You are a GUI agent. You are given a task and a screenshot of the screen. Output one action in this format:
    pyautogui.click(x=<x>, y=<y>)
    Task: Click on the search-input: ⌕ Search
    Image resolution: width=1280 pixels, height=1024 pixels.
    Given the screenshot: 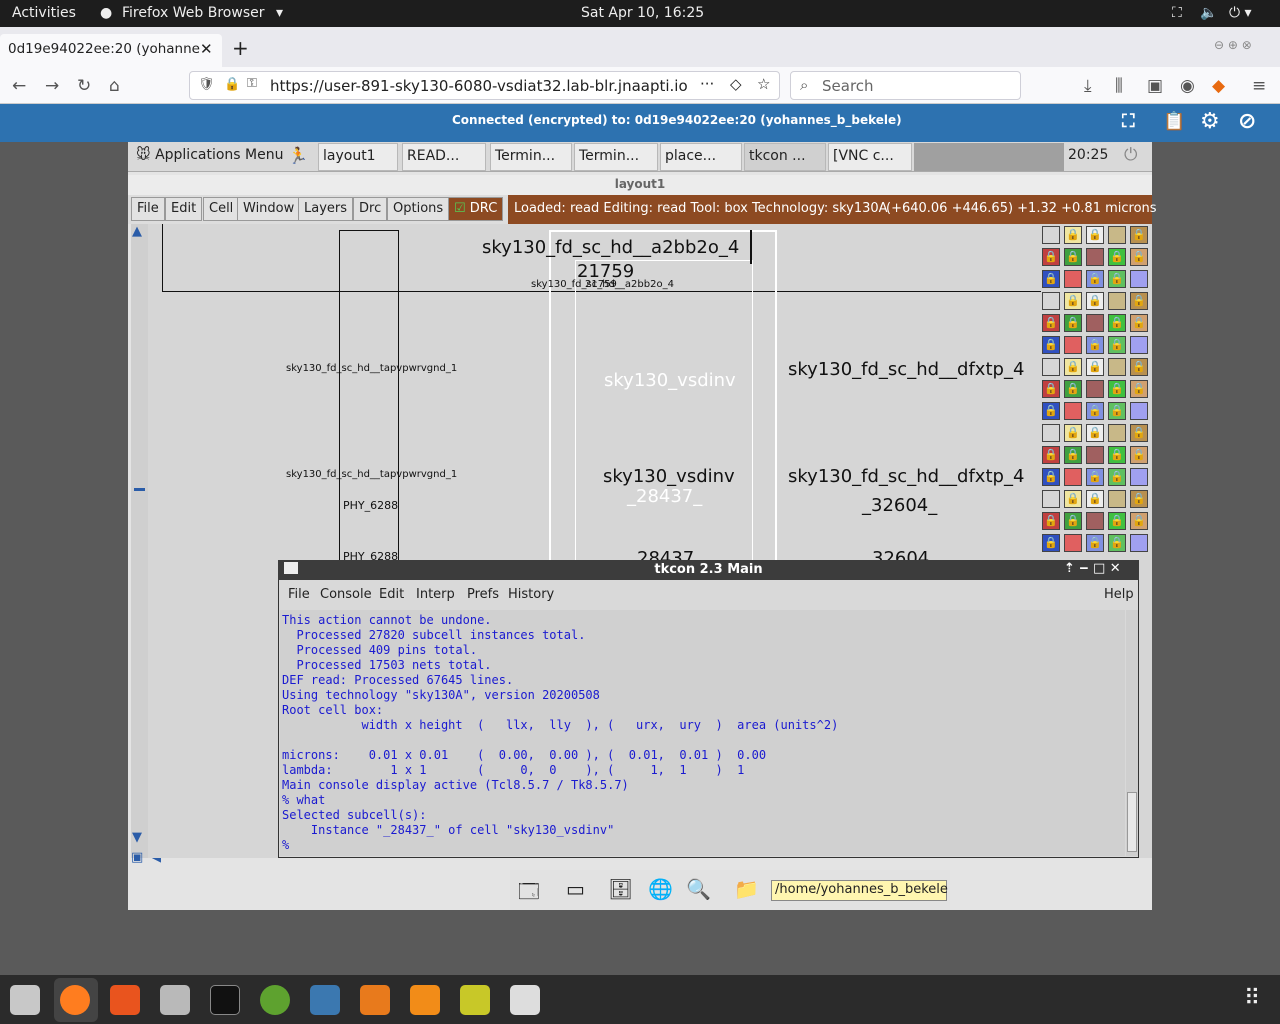 What is the action you would take?
    pyautogui.click(x=905, y=85)
    